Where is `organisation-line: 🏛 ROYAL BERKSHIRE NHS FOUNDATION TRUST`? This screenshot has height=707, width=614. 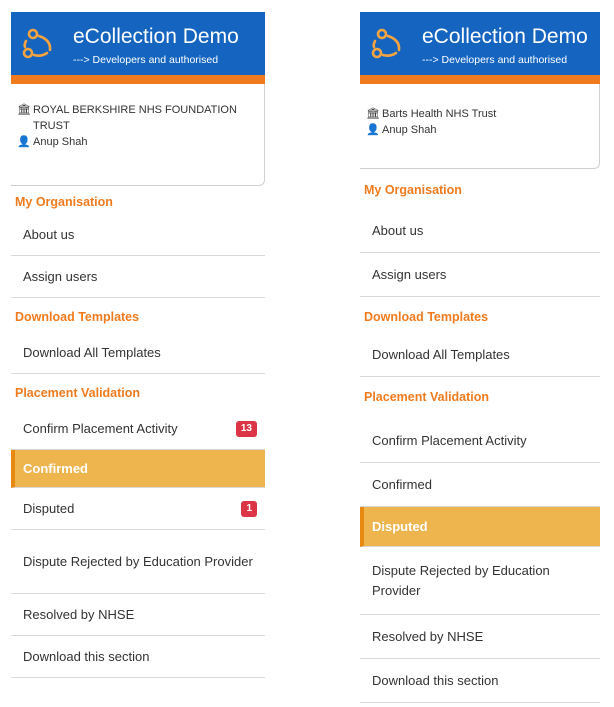
organisation-line: 🏛 ROYAL BERKSHIRE NHS FOUNDATION TRUST is located at coordinates (136, 118).